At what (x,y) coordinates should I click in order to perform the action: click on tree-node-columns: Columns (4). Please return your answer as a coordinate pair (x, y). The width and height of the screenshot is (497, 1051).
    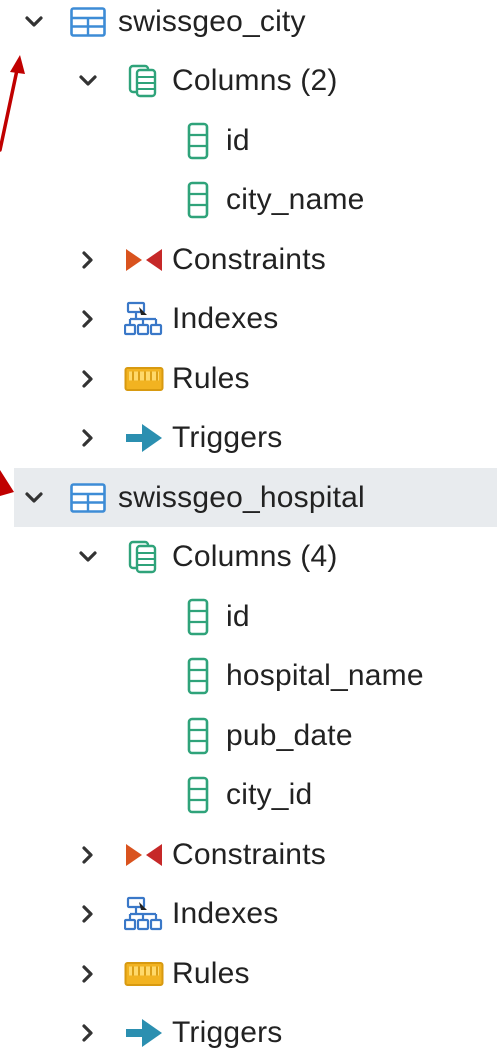
    Looking at the image, I should click on (248, 556).